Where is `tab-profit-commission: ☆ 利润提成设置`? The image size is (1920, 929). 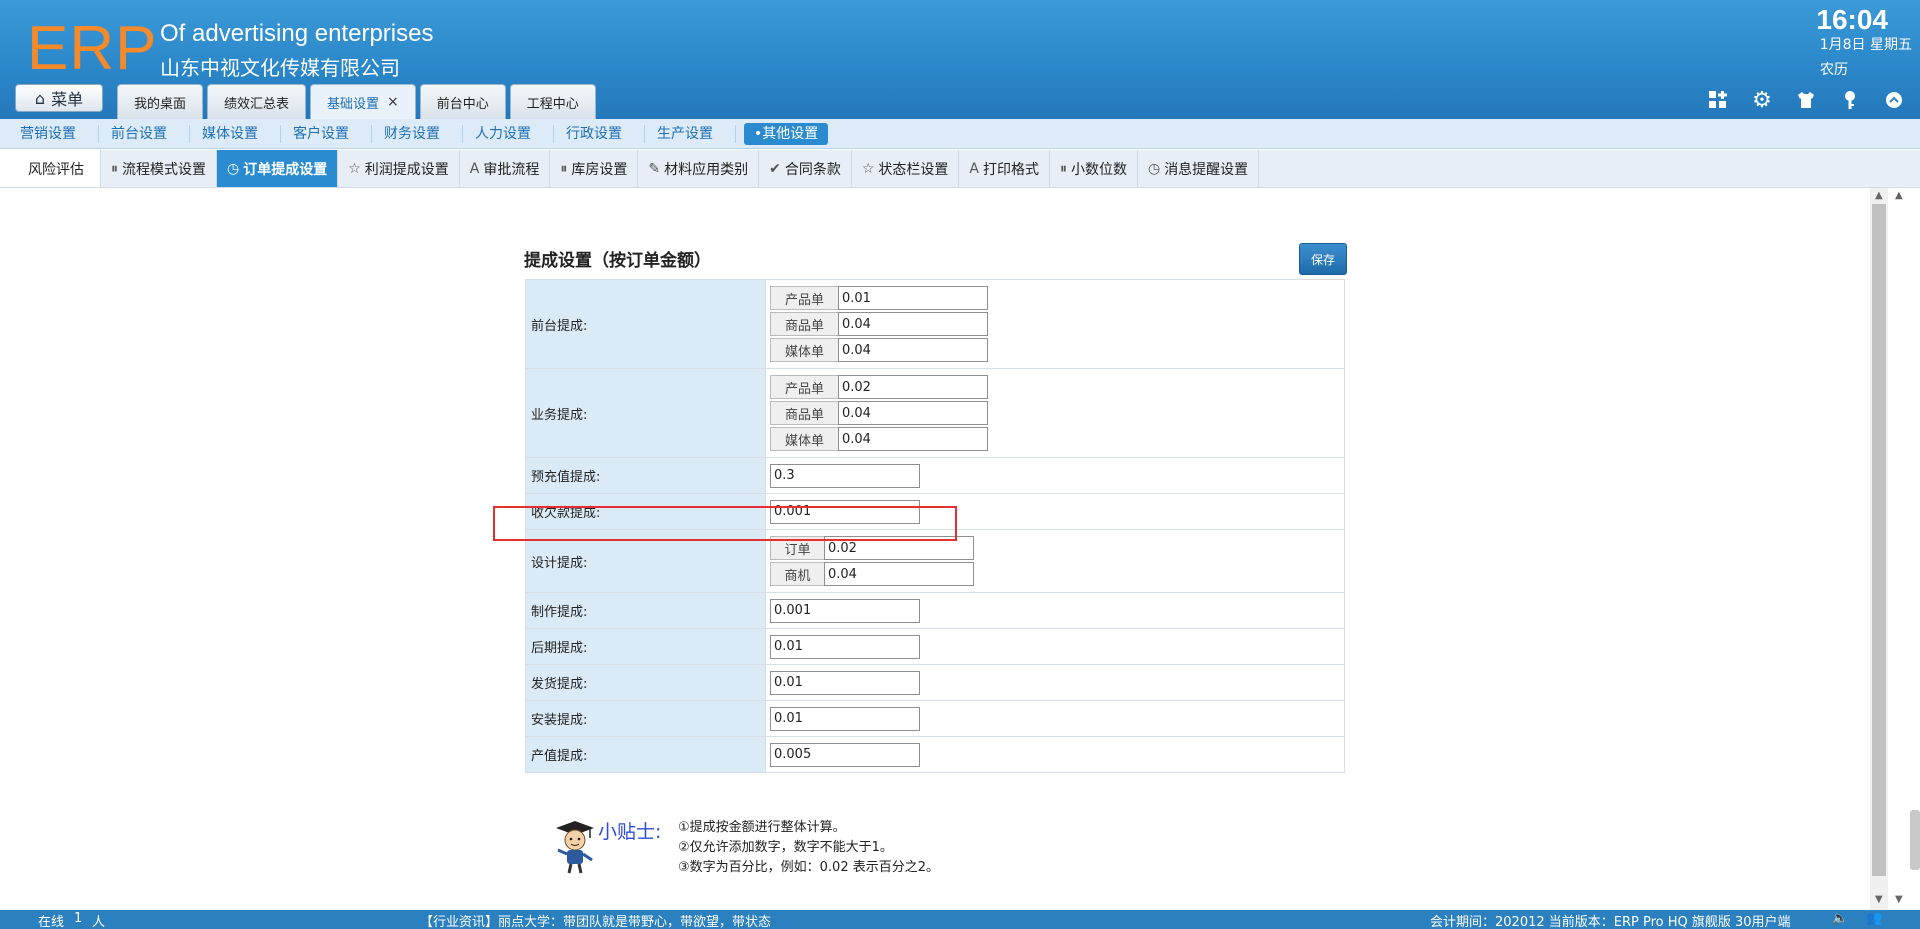
tab-profit-commission: ☆ 利润提成设置 is located at coordinates (399, 168).